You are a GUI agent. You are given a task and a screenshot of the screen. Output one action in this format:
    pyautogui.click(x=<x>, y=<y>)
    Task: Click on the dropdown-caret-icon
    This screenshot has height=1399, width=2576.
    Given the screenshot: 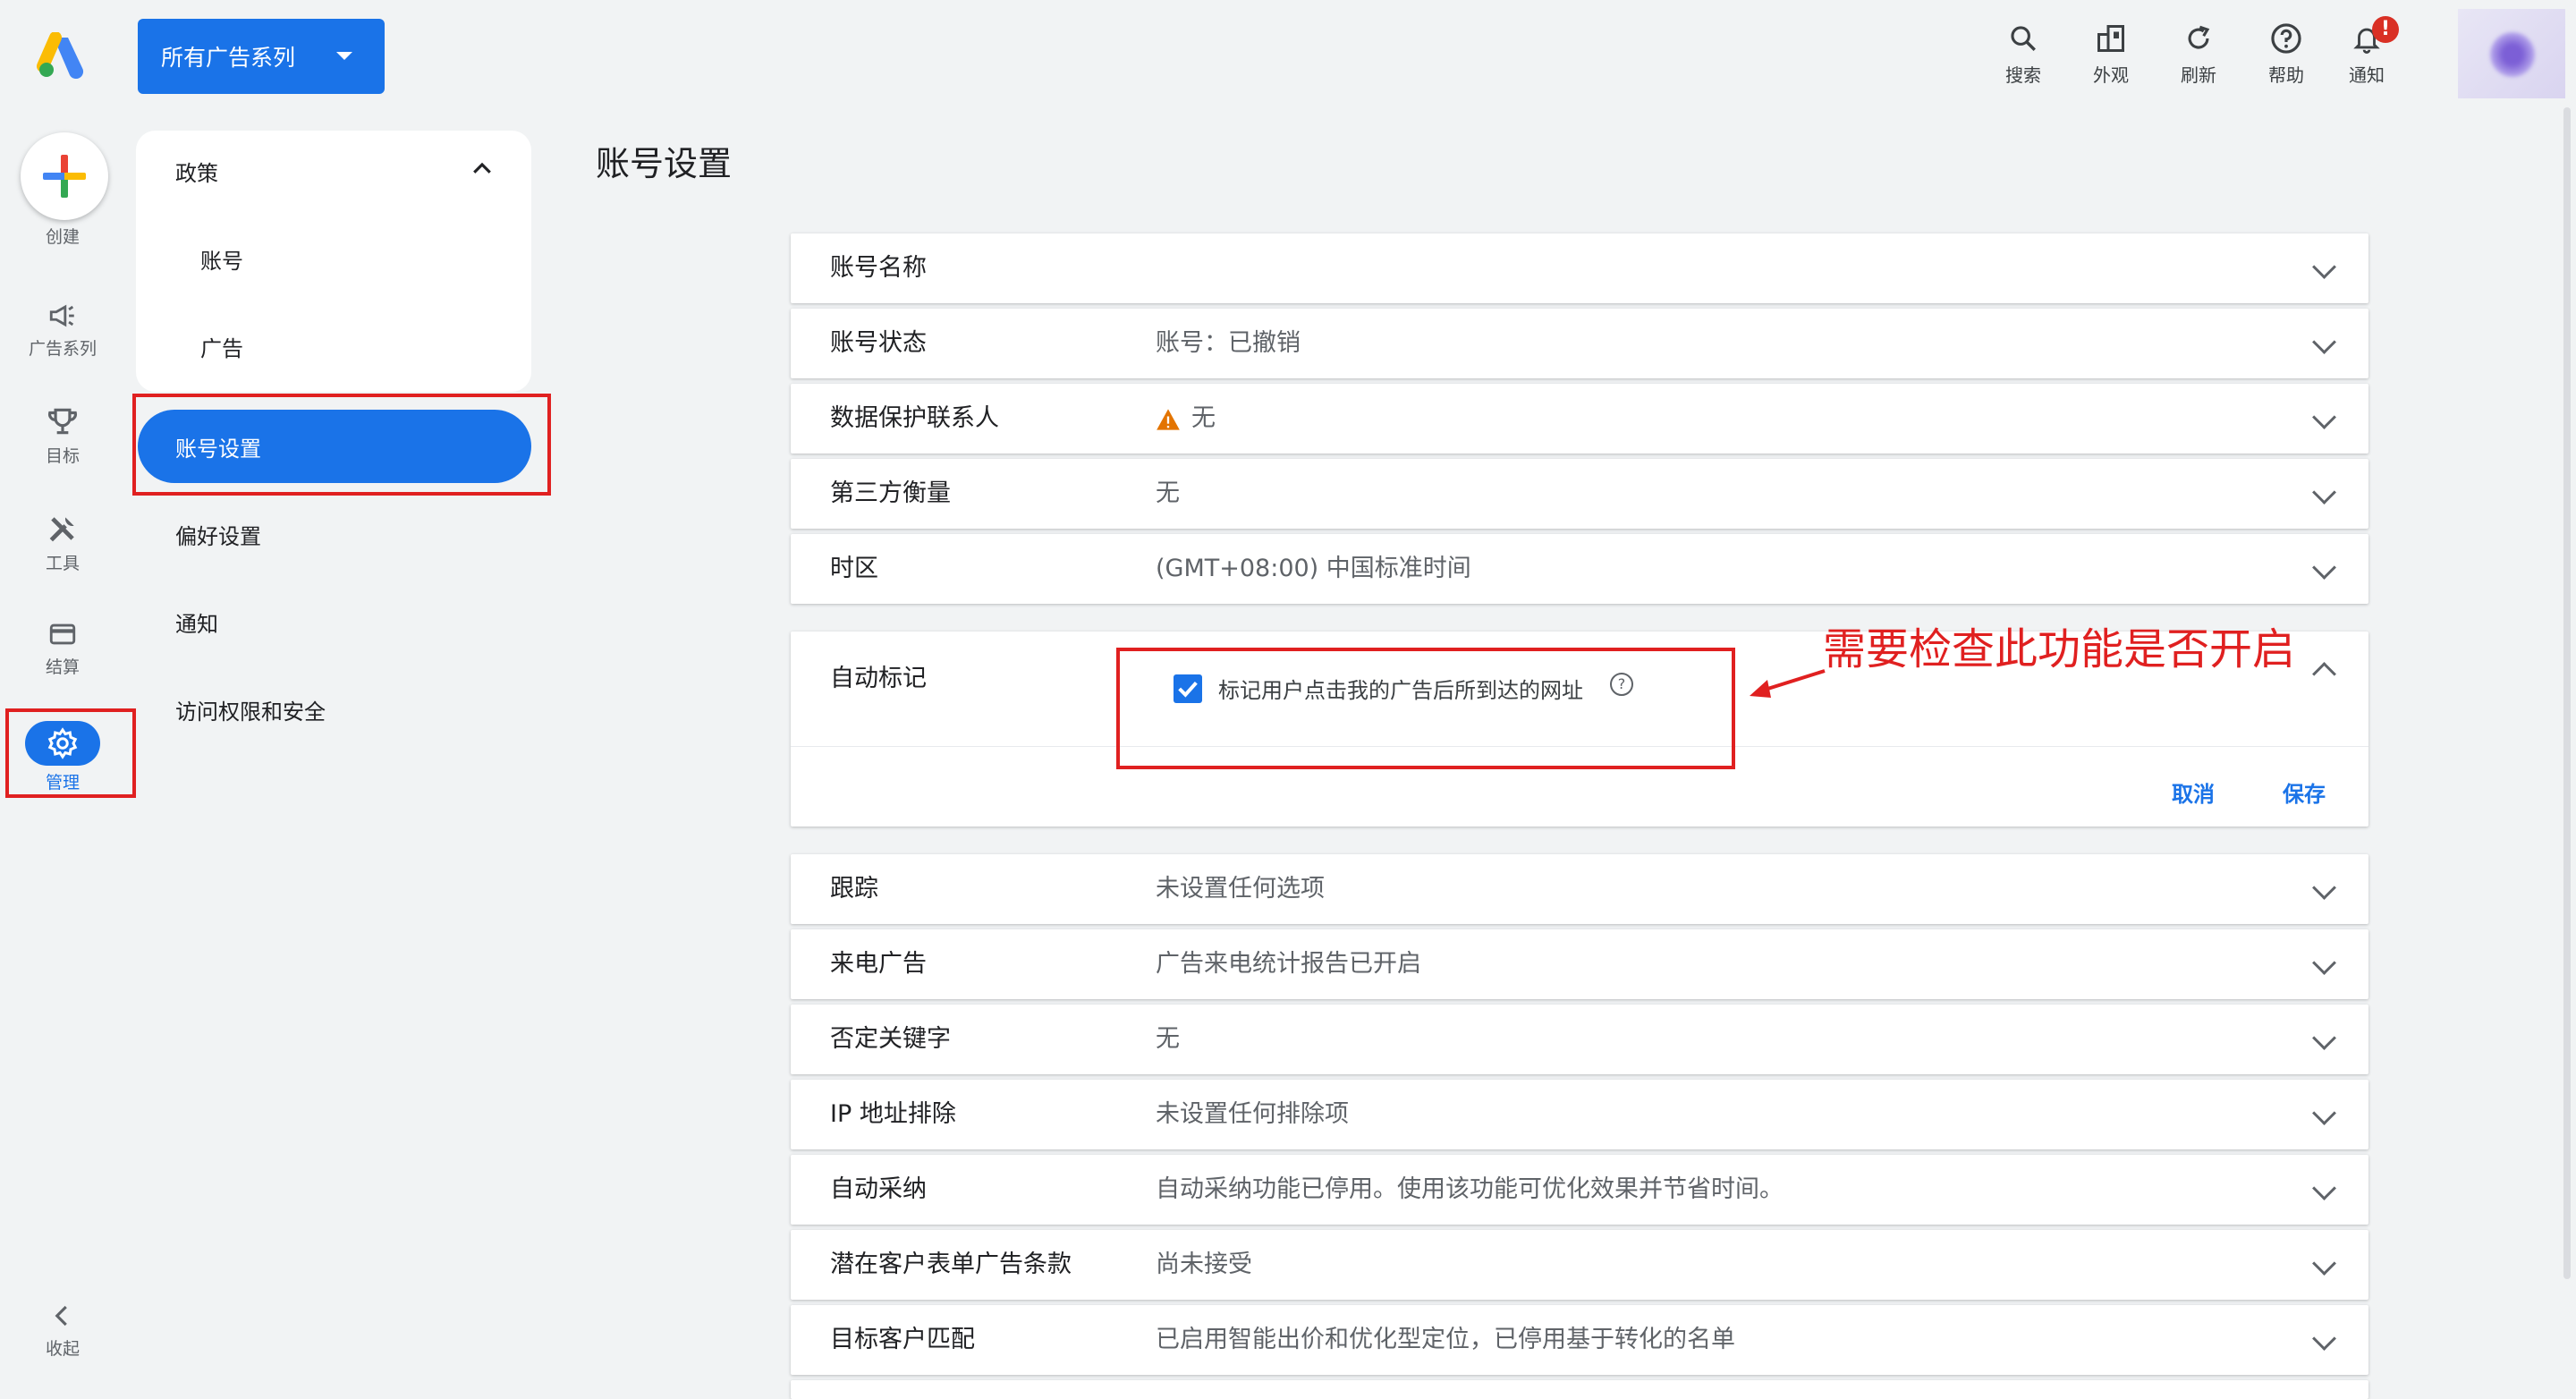 What is the action you would take?
    pyautogui.click(x=344, y=56)
    